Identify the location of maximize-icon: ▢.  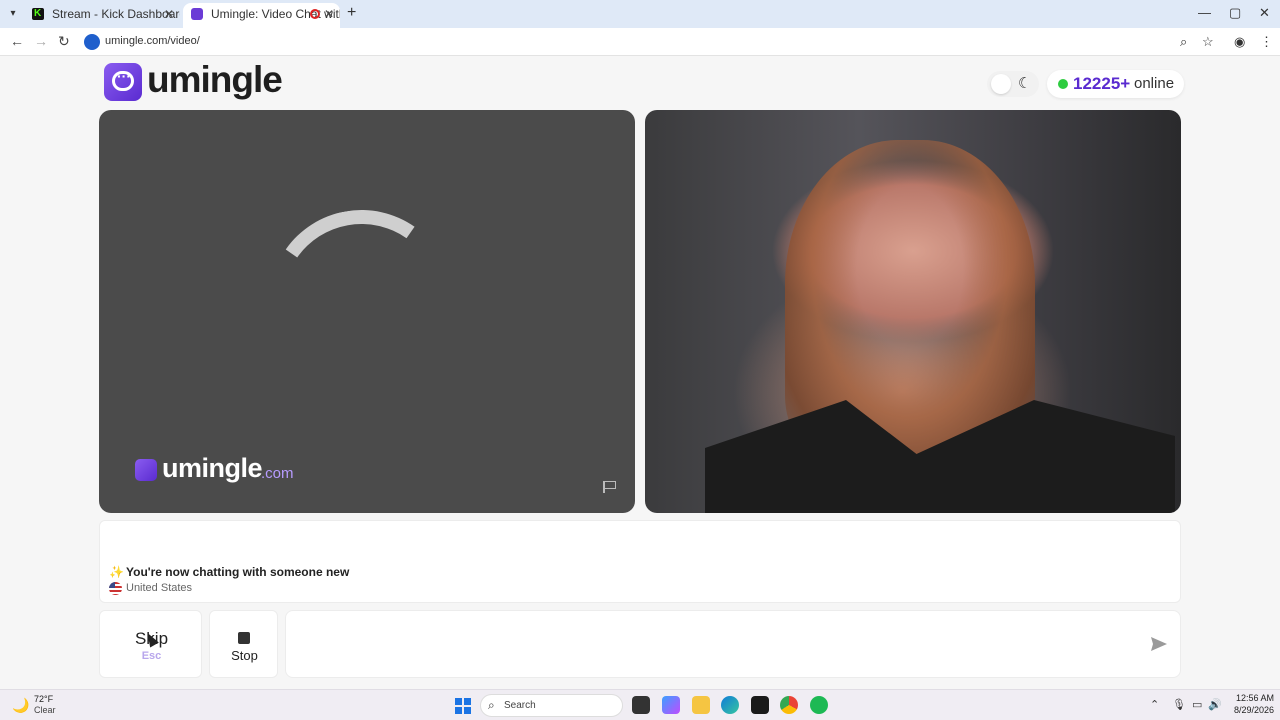
(1235, 13).